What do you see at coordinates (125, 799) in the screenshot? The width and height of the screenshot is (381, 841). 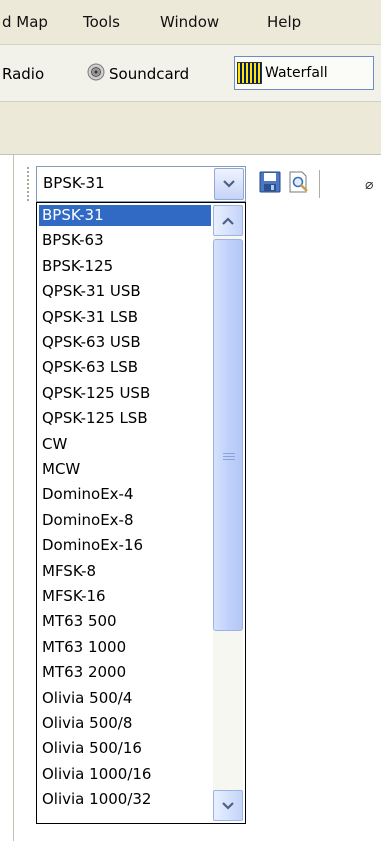 I see `dropdown-option: Olivia 1000/32` at bounding box center [125, 799].